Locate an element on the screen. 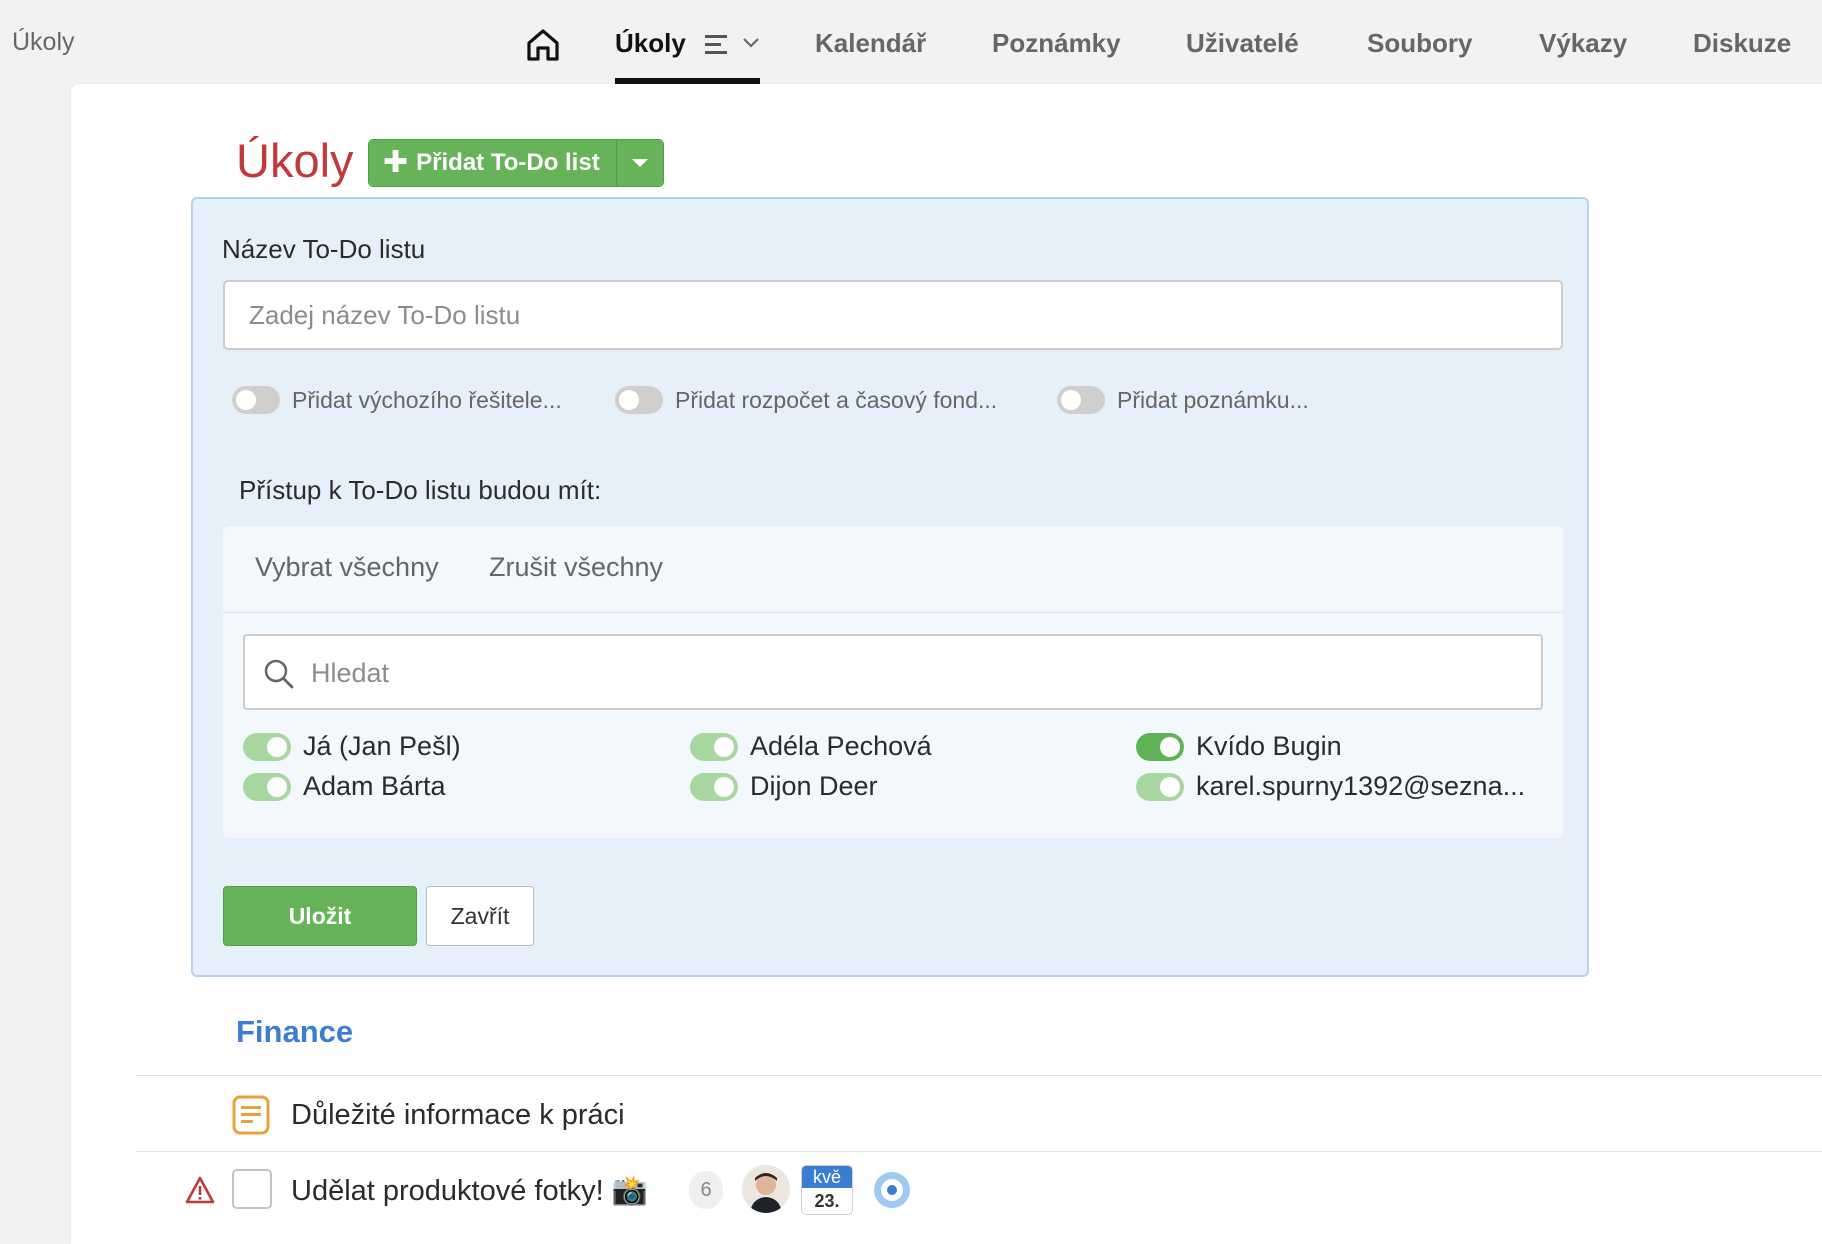 Image resolution: width=1822 pixels, height=1244 pixels. avatar is located at coordinates (766, 1189).